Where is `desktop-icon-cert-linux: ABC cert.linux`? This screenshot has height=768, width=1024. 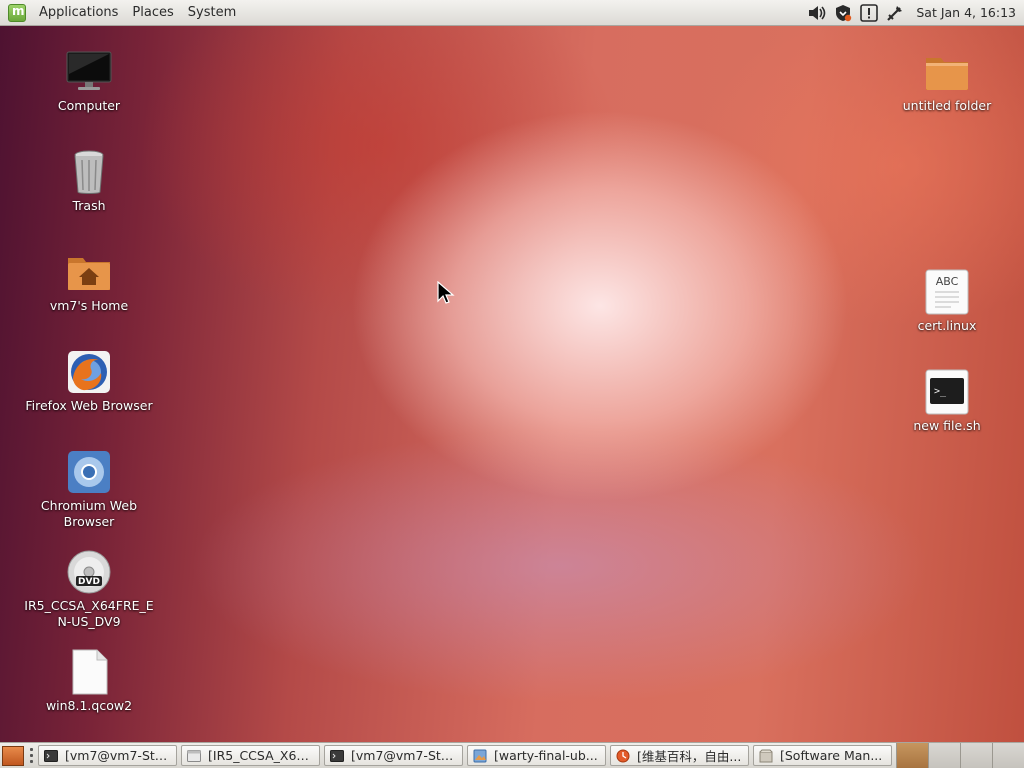
desktop-icon-cert-linux: ABC cert.linux is located at coordinates (947, 301).